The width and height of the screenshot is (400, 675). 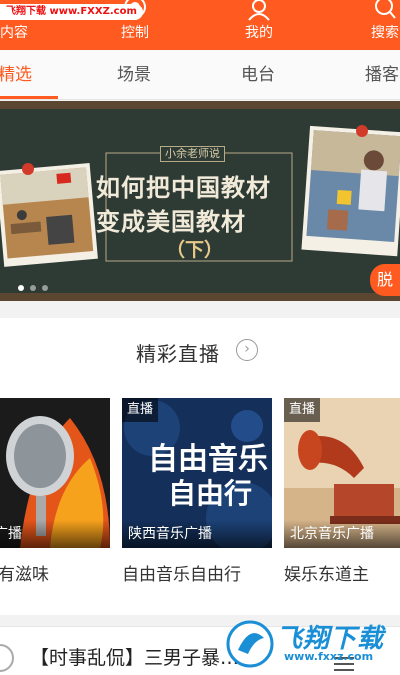 What do you see at coordinates (385, 280) in the screenshot?
I see `banner-cta-button: 脱` at bounding box center [385, 280].